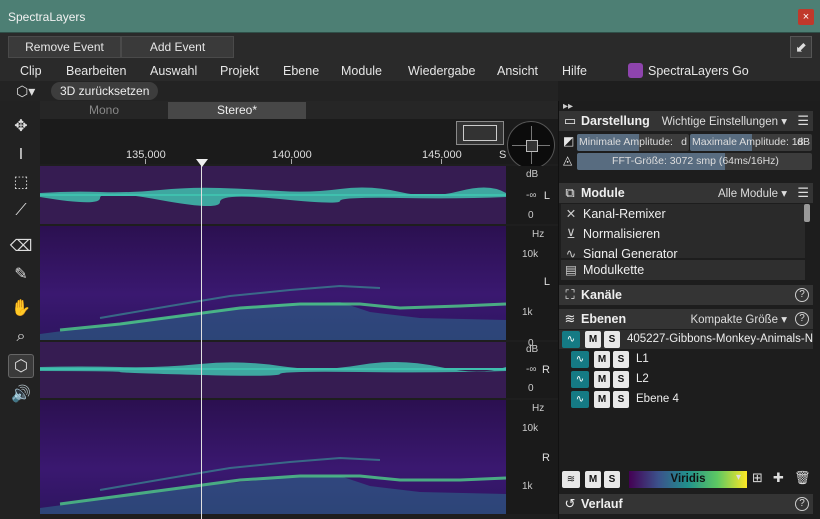  Describe the element at coordinates (686, 504) in the screenshot. I see `history-section-header: ↺ Verlauf ?` at that location.